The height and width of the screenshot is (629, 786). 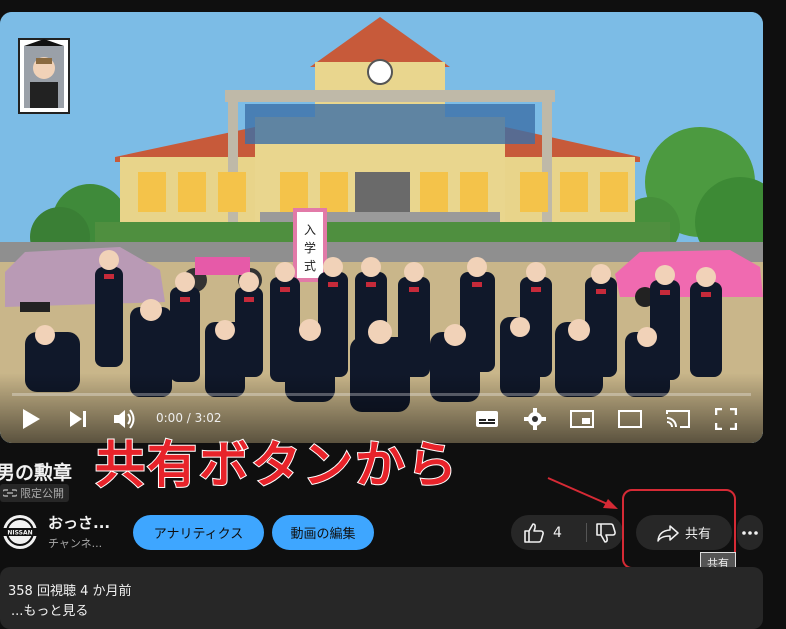 I want to click on description-box: 358 回視聴 4 か月前 ...もっと見る, so click(x=381, y=598).